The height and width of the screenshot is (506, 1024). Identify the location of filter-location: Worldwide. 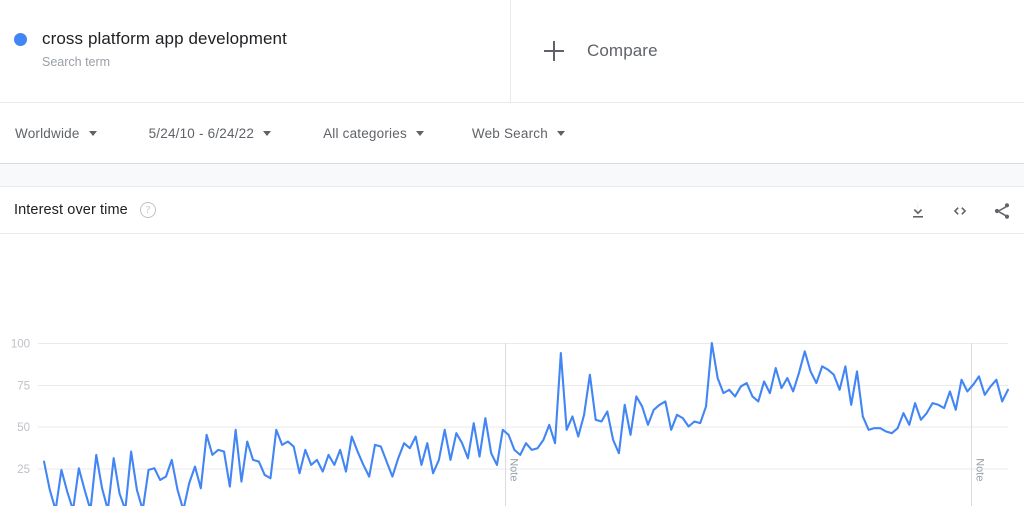
(56, 133).